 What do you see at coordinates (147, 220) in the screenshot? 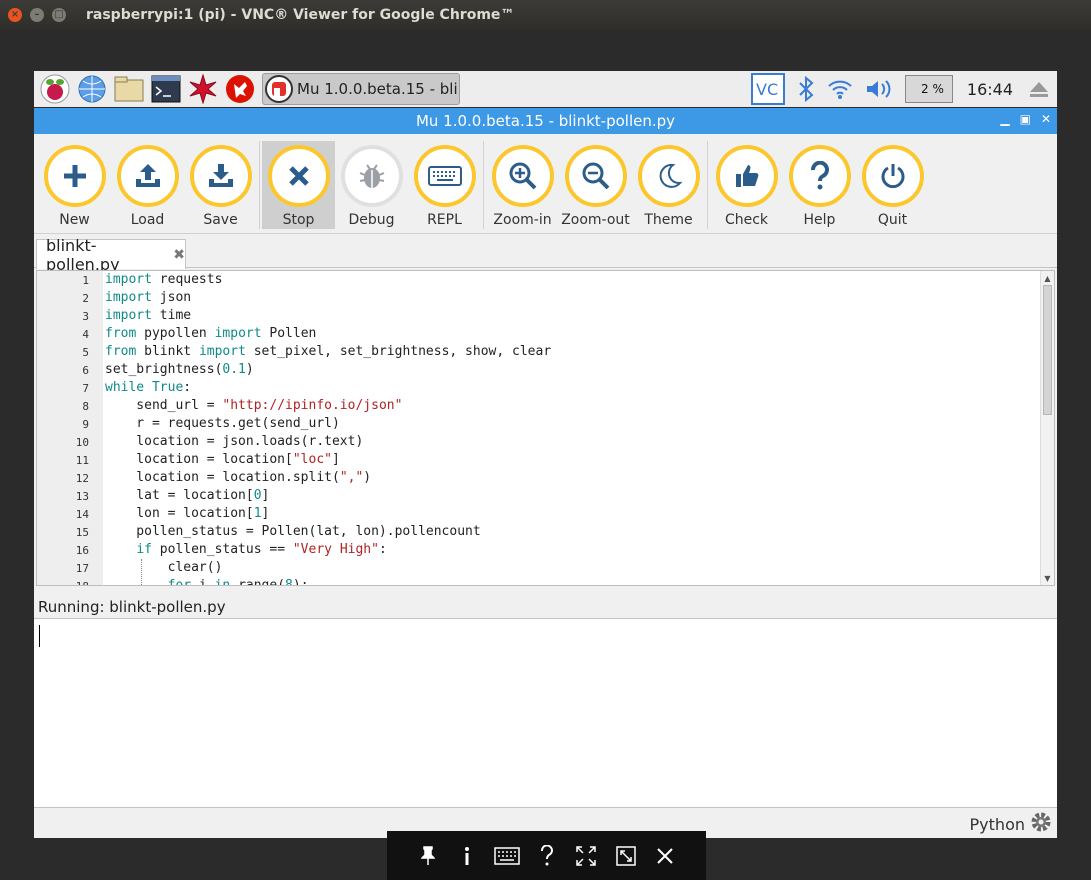
I see `load-label: Load` at bounding box center [147, 220].